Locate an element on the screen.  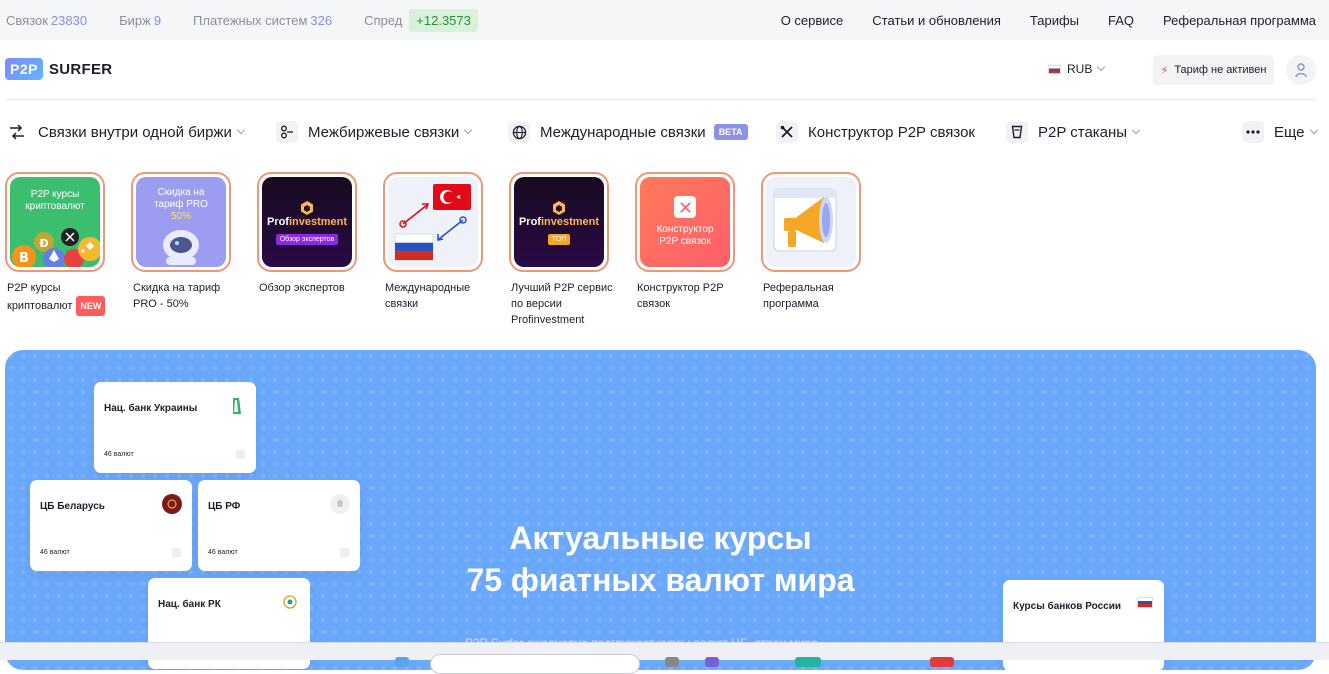
story-caption: Обзор экспертов is located at coordinates (302, 288).